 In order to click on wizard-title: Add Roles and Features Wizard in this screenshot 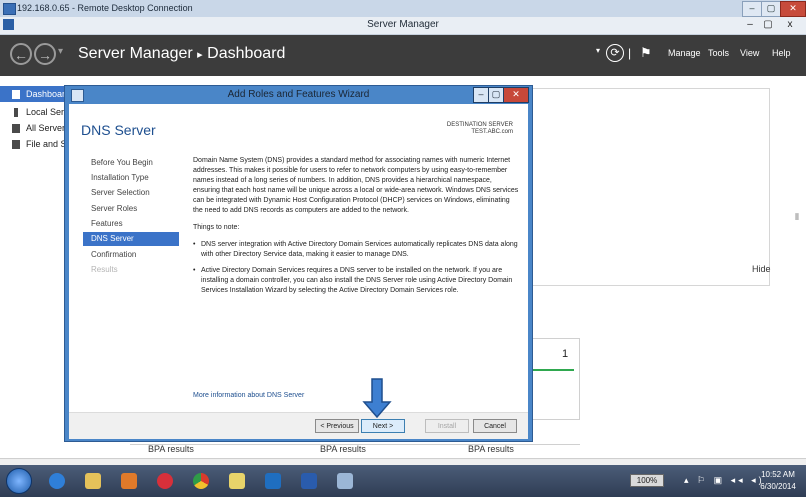, I will do `click(298, 94)`.